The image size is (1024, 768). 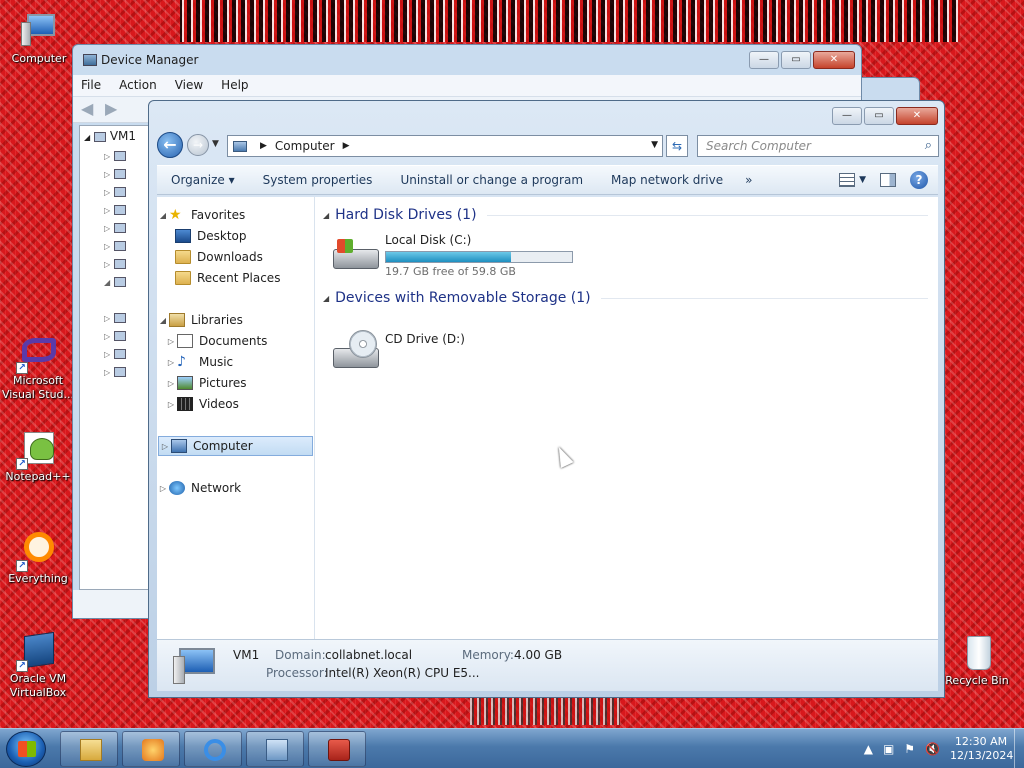 I want to click on menu-file: File, so click(x=91, y=85).